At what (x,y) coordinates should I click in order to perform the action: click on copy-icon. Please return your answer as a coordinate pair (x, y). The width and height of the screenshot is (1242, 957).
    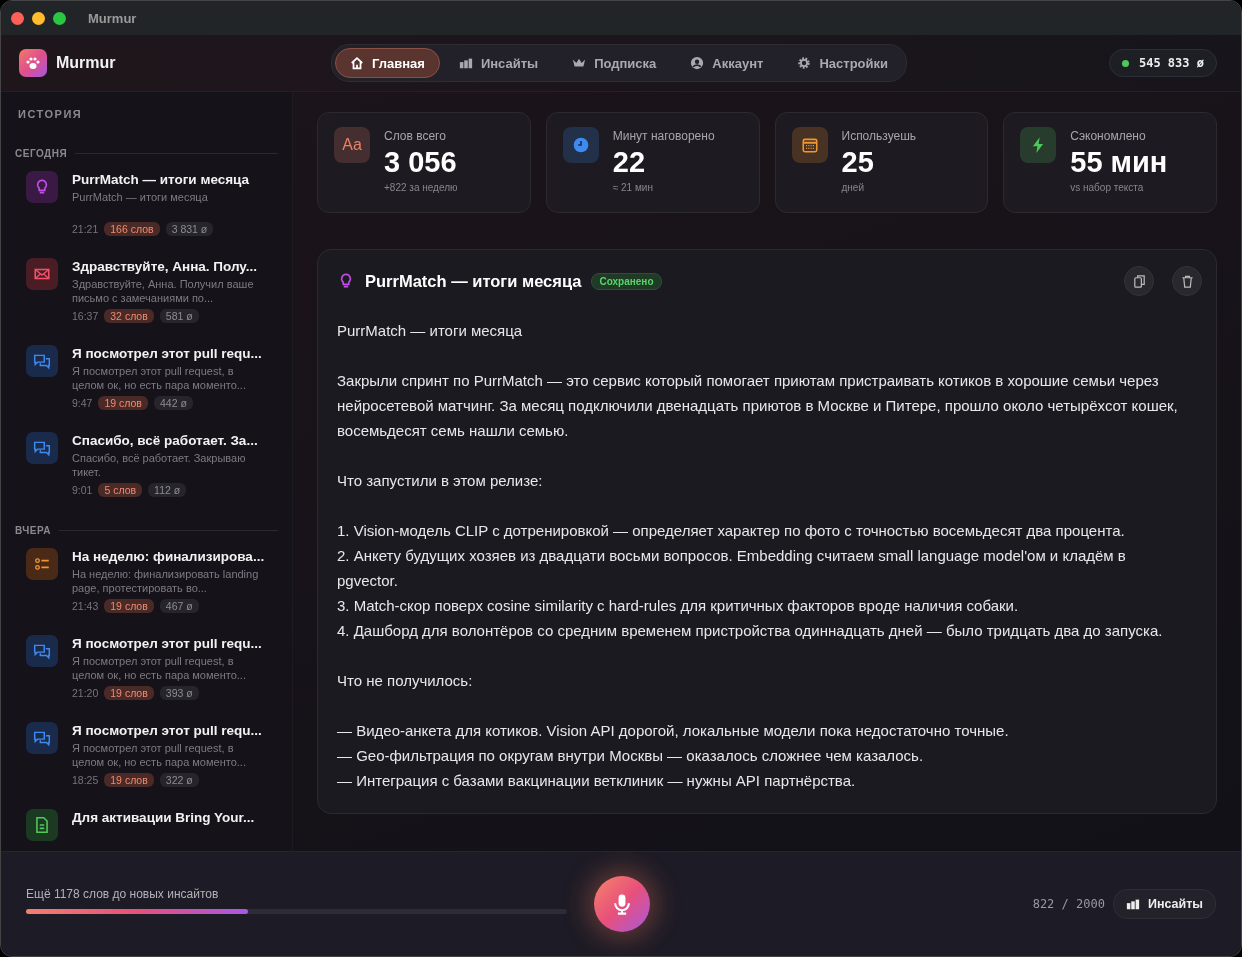
    Looking at the image, I should click on (1139, 281).